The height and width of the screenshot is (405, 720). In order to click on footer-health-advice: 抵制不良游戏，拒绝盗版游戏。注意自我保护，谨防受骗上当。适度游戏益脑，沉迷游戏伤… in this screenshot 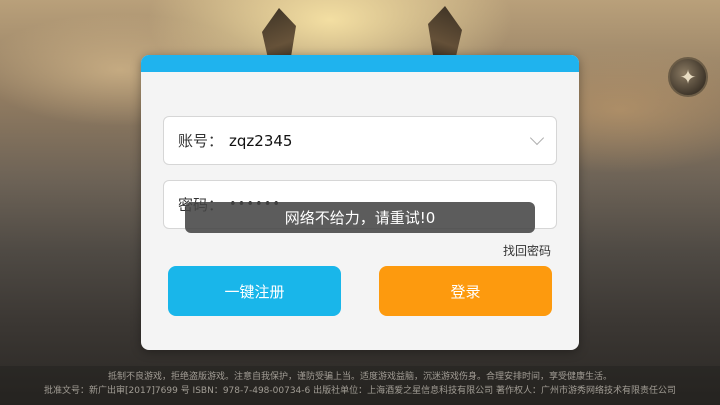, I will do `click(359, 377)`.